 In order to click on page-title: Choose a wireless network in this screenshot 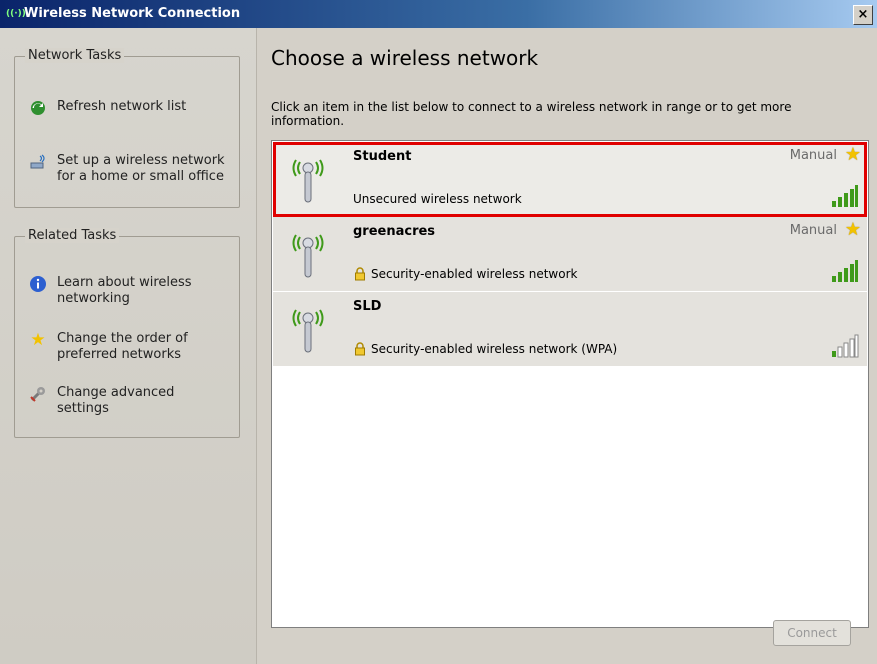, I will do `click(405, 58)`.